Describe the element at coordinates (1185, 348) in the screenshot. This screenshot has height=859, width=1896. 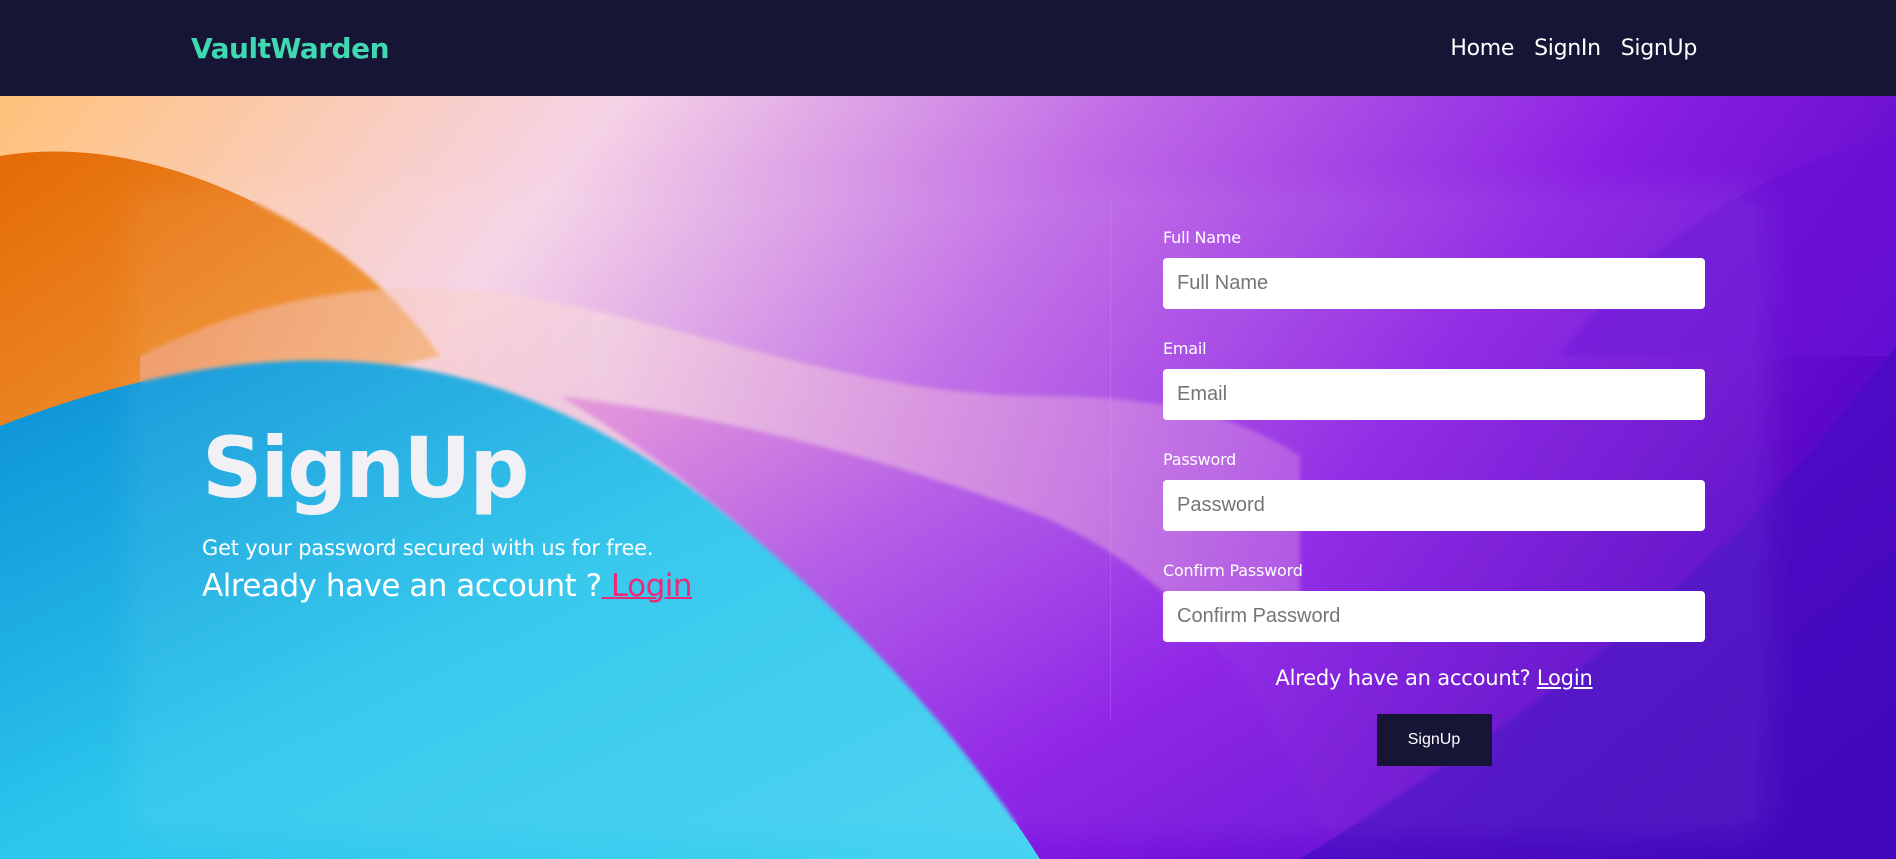
I see `email-label: Email` at that location.